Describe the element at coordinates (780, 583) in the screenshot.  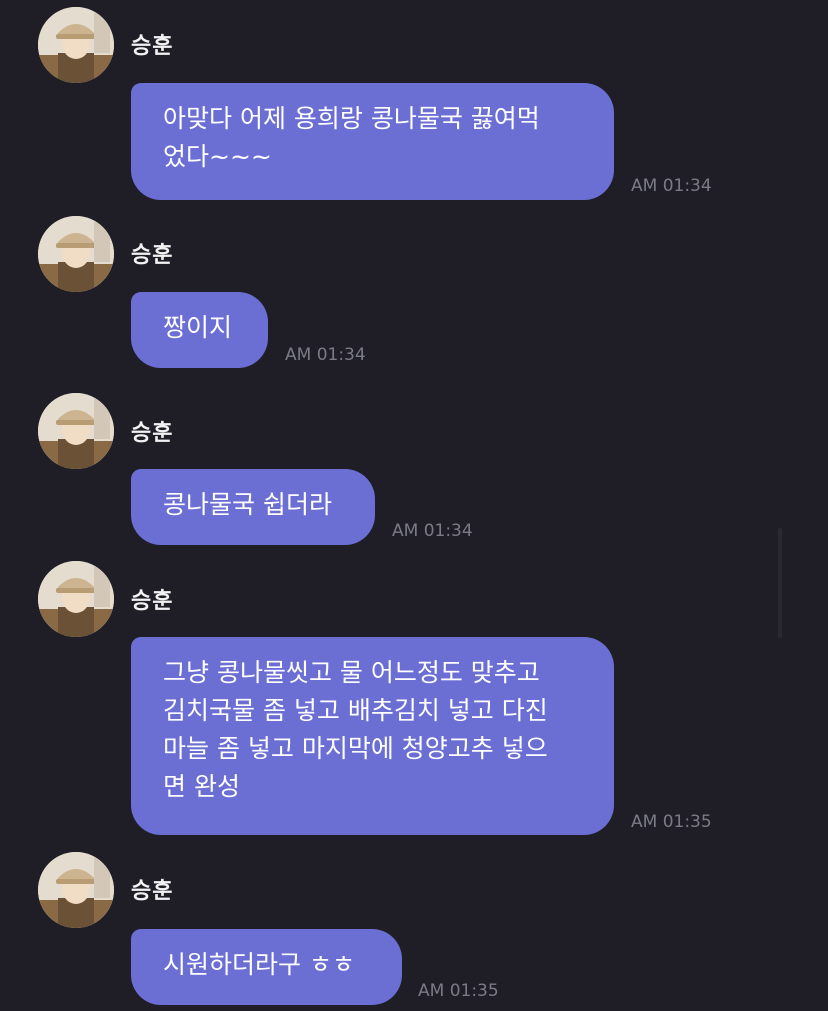
I see `scrollbar` at that location.